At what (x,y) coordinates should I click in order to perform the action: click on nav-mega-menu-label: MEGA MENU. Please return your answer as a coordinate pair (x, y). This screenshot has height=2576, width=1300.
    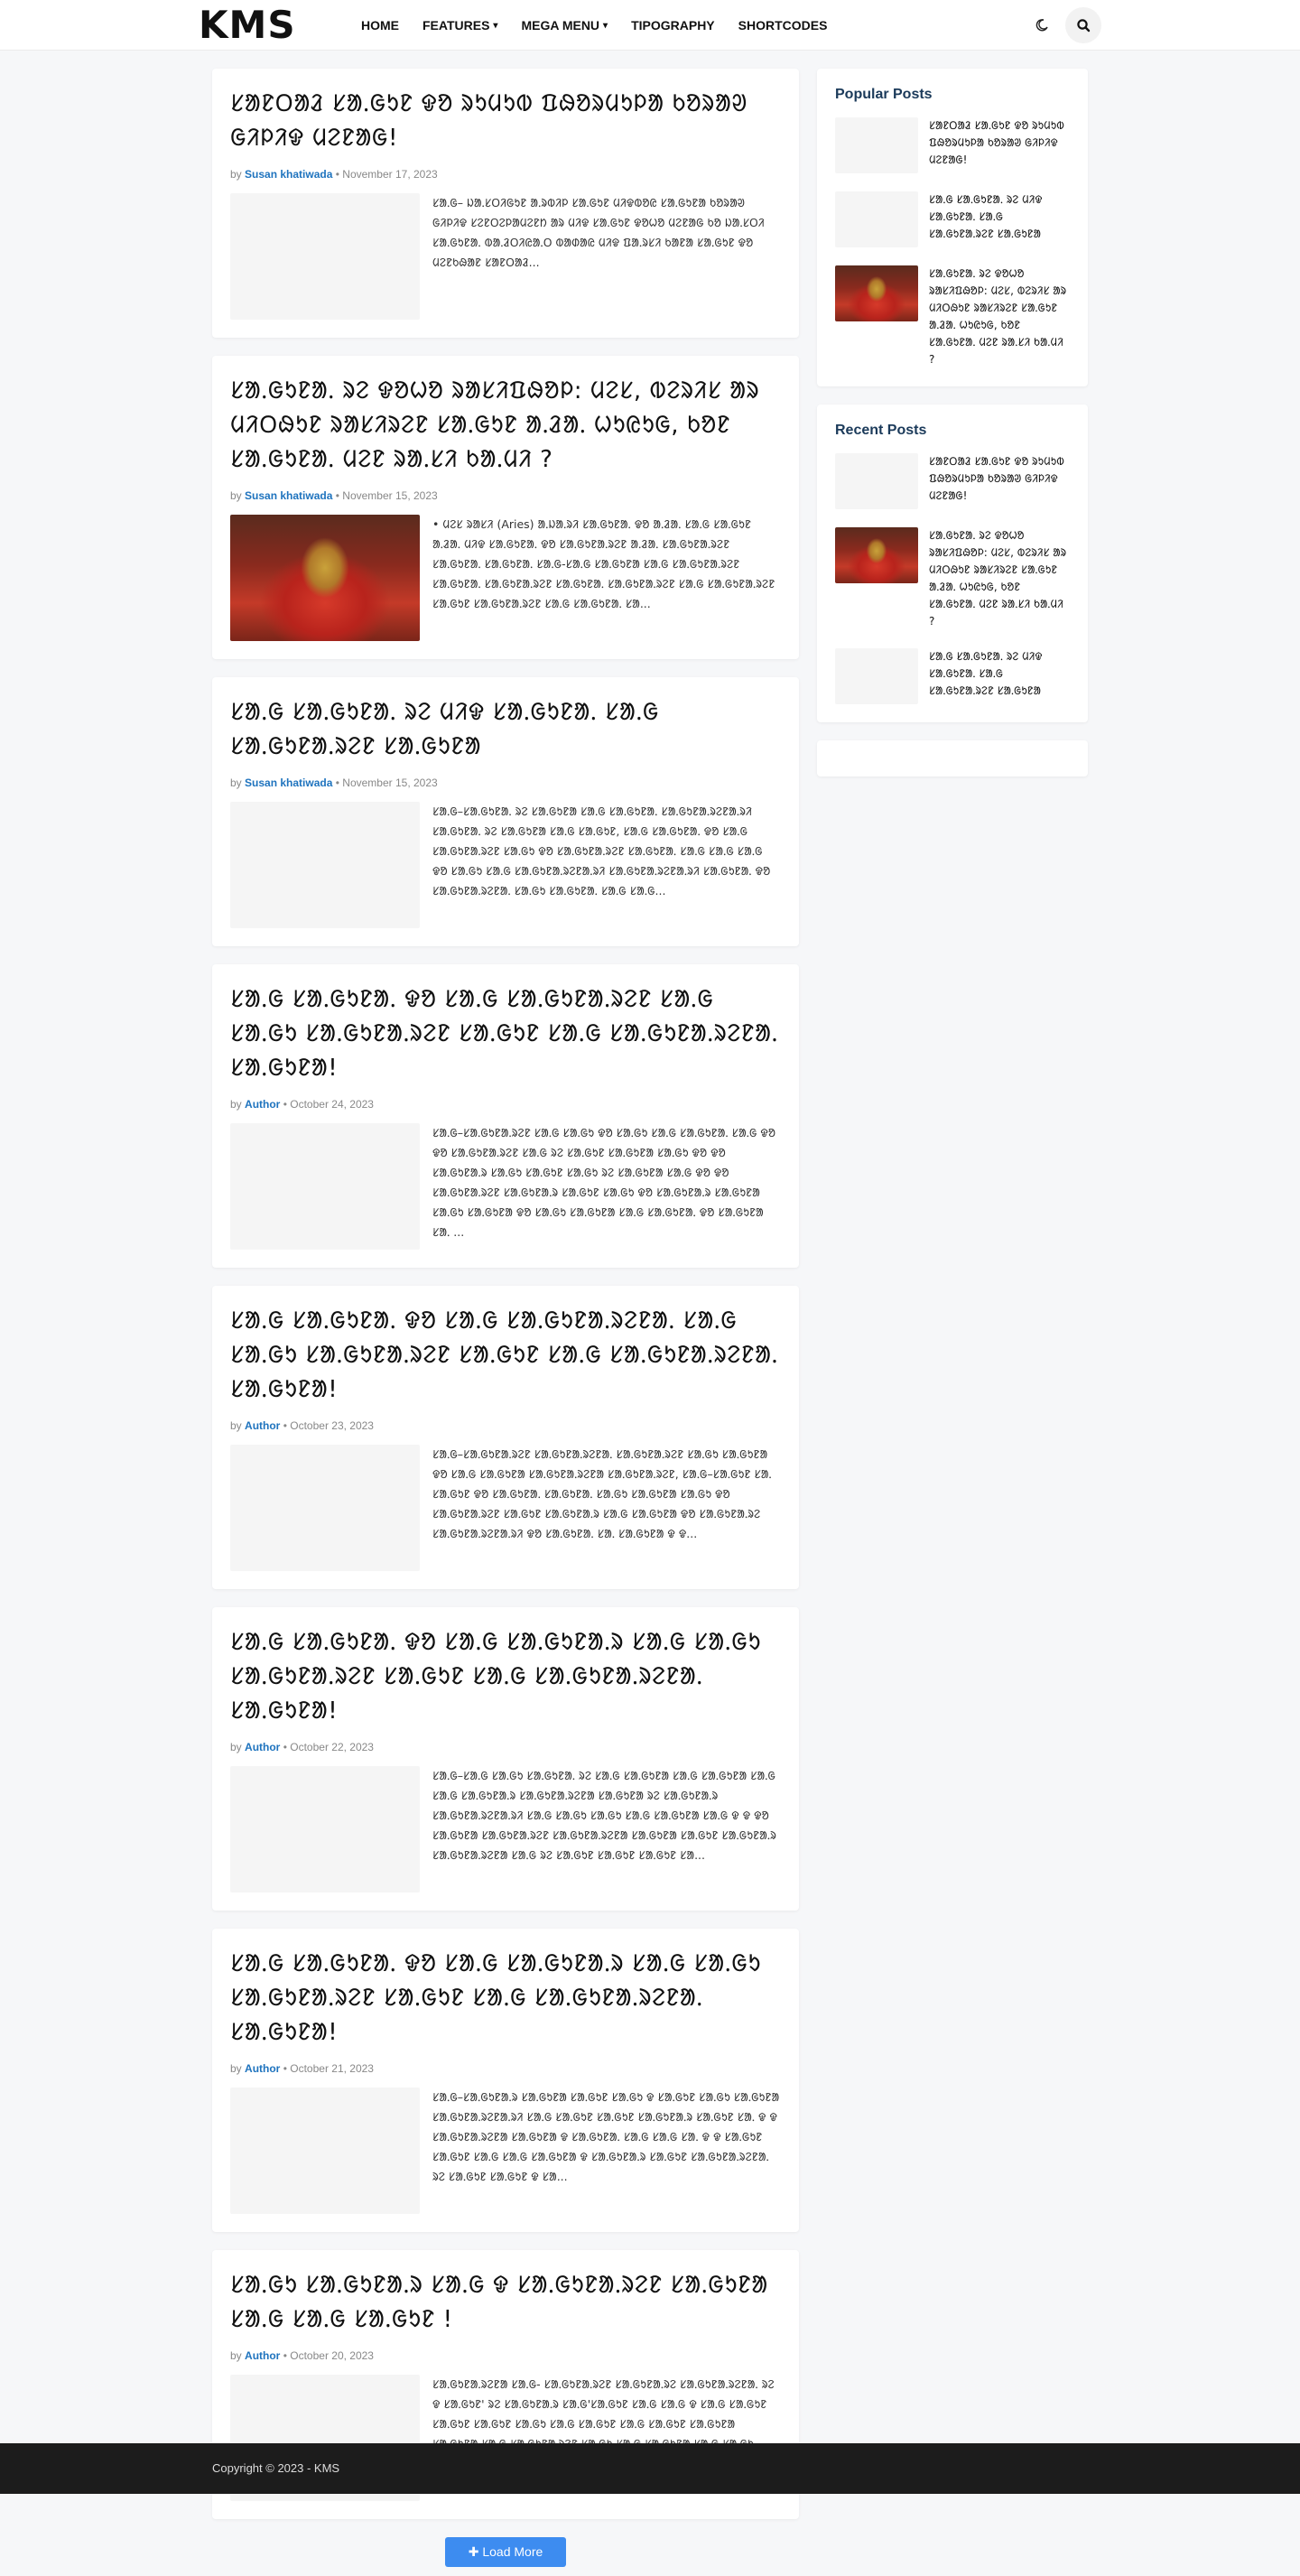
    Looking at the image, I should click on (561, 25).